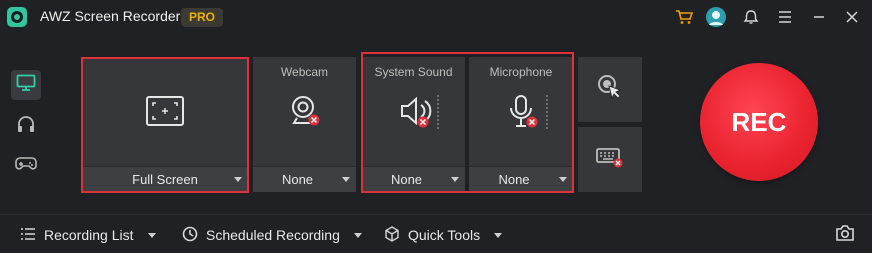 The image size is (872, 253). Describe the element at coordinates (751, 17) in the screenshot. I see `bell-icon` at that location.